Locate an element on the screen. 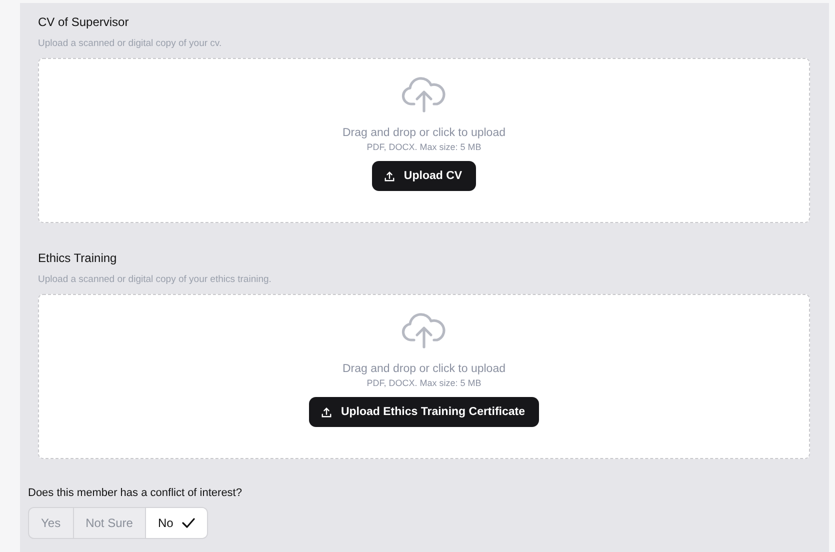 This screenshot has width=835, height=552. section-title: CV of Supervisor is located at coordinates (84, 22).